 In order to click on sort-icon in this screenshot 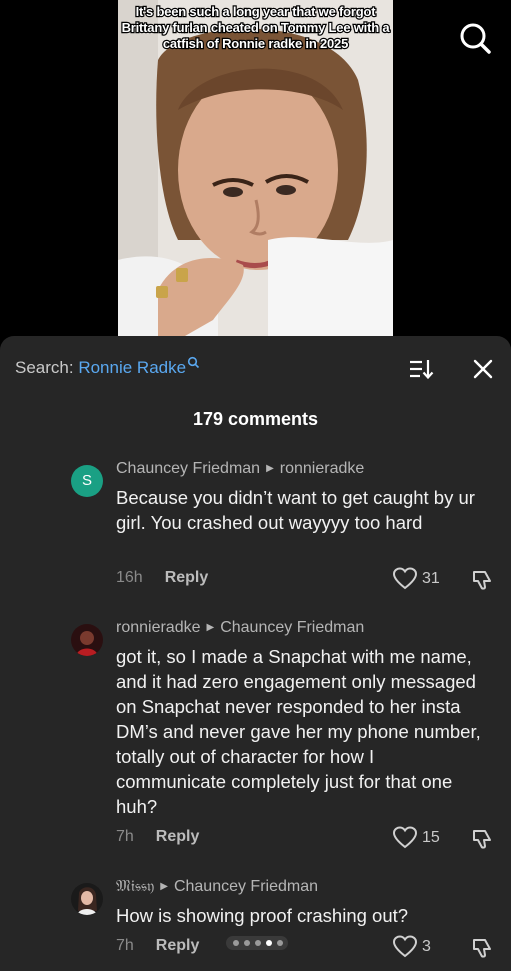, I will do `click(421, 369)`.